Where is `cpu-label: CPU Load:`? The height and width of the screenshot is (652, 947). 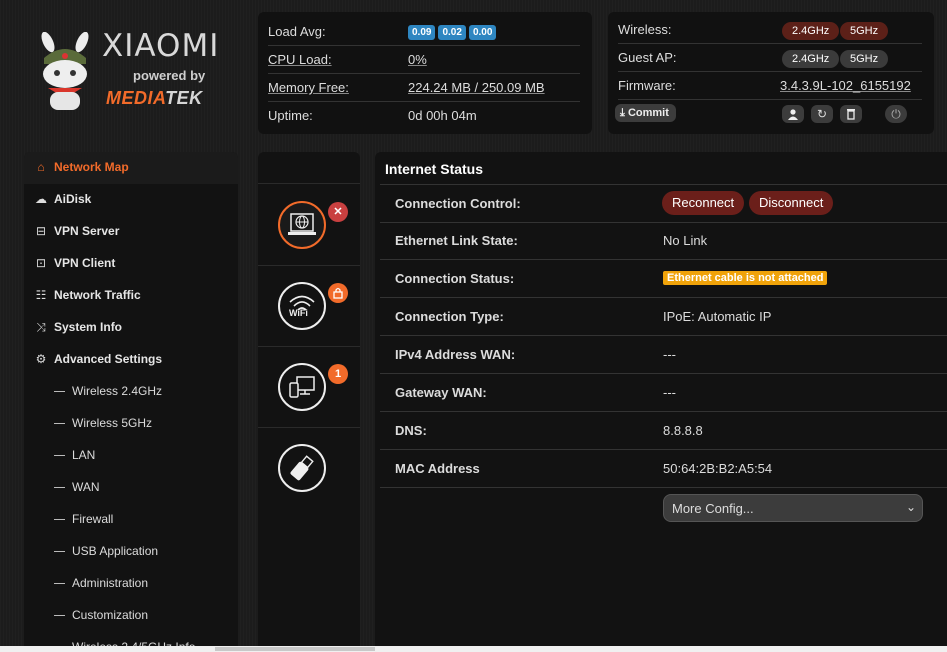 cpu-label: CPU Load: is located at coordinates (300, 59).